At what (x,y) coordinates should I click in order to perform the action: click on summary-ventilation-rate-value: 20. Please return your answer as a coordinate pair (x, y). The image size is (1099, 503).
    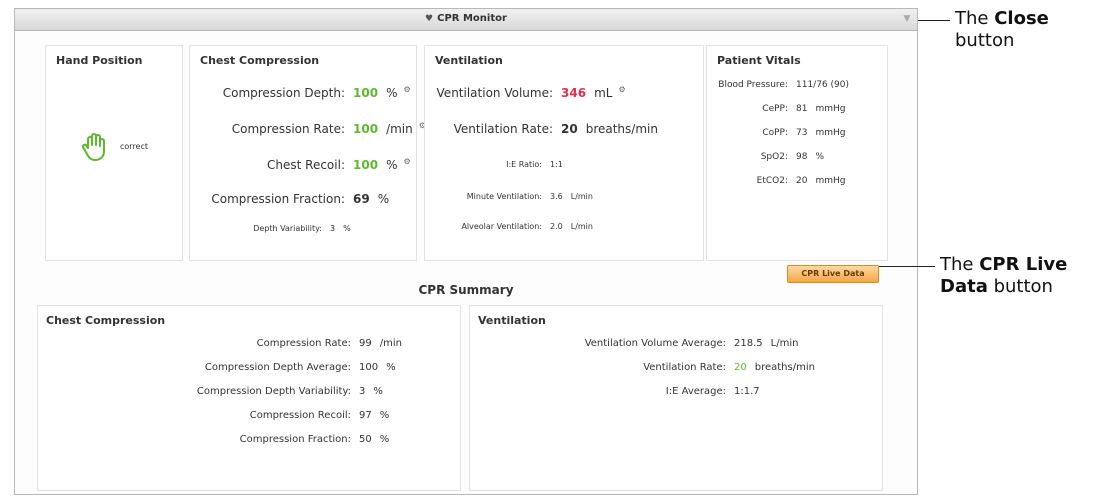
    Looking at the image, I should click on (740, 367).